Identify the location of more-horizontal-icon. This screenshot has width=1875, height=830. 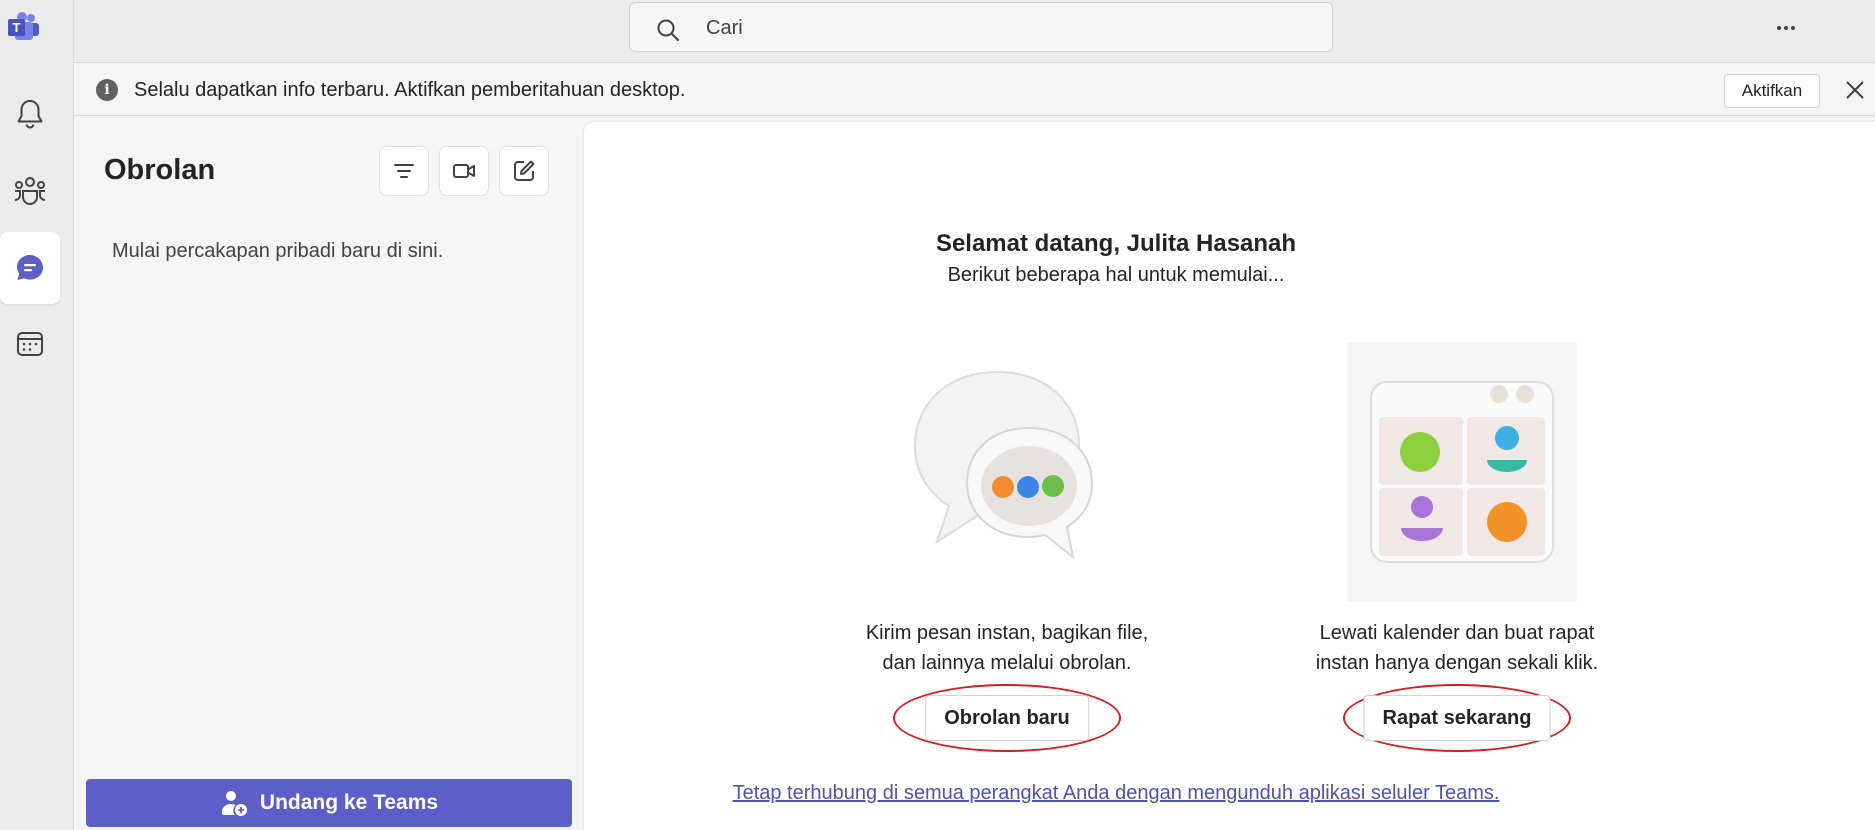
(1786, 28).